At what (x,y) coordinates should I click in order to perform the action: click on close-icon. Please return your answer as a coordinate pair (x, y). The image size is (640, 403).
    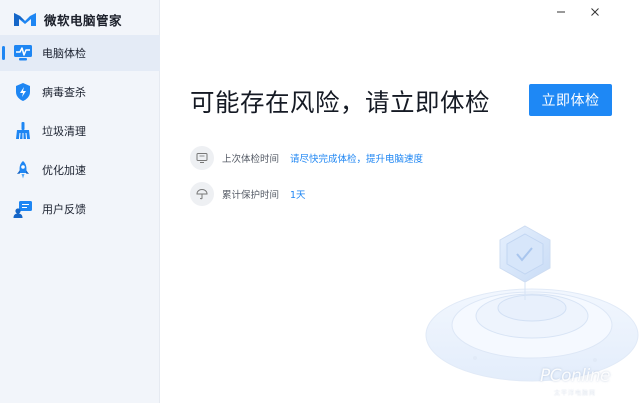
    Looking at the image, I should click on (595, 12).